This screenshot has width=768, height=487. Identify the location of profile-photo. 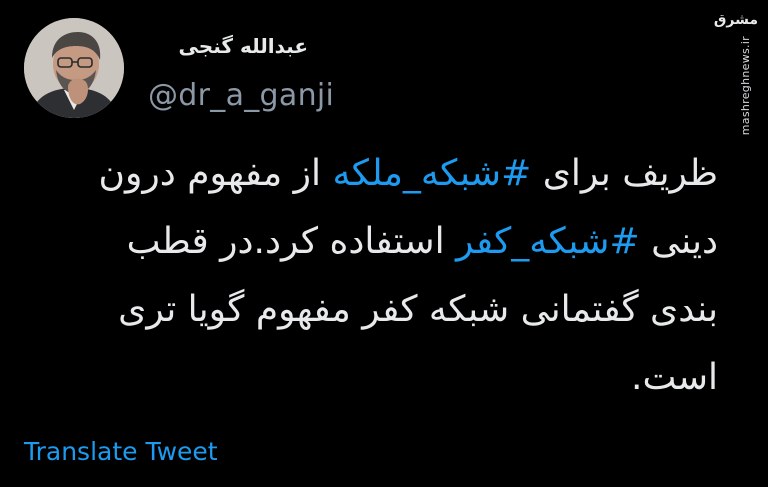
(74, 68).